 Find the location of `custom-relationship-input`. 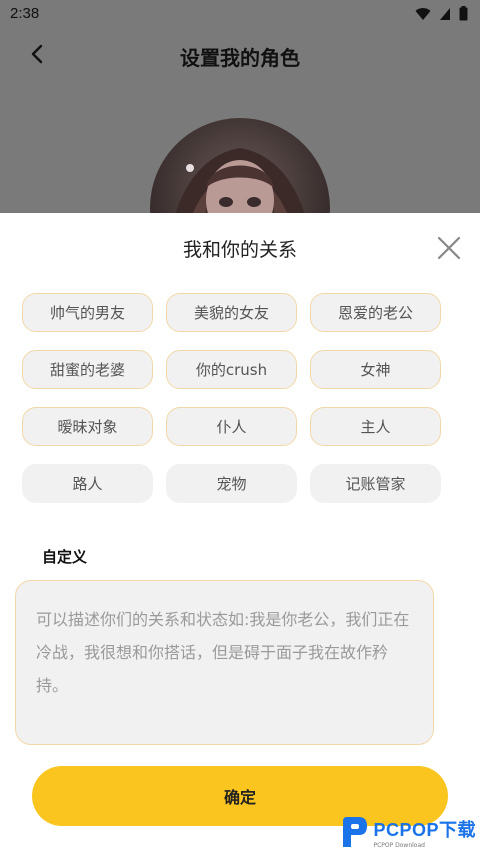

custom-relationship-input is located at coordinates (224, 662).